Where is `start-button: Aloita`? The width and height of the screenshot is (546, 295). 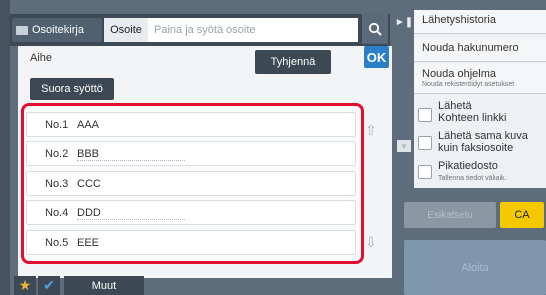 start-button: Aloita is located at coordinates (475, 267).